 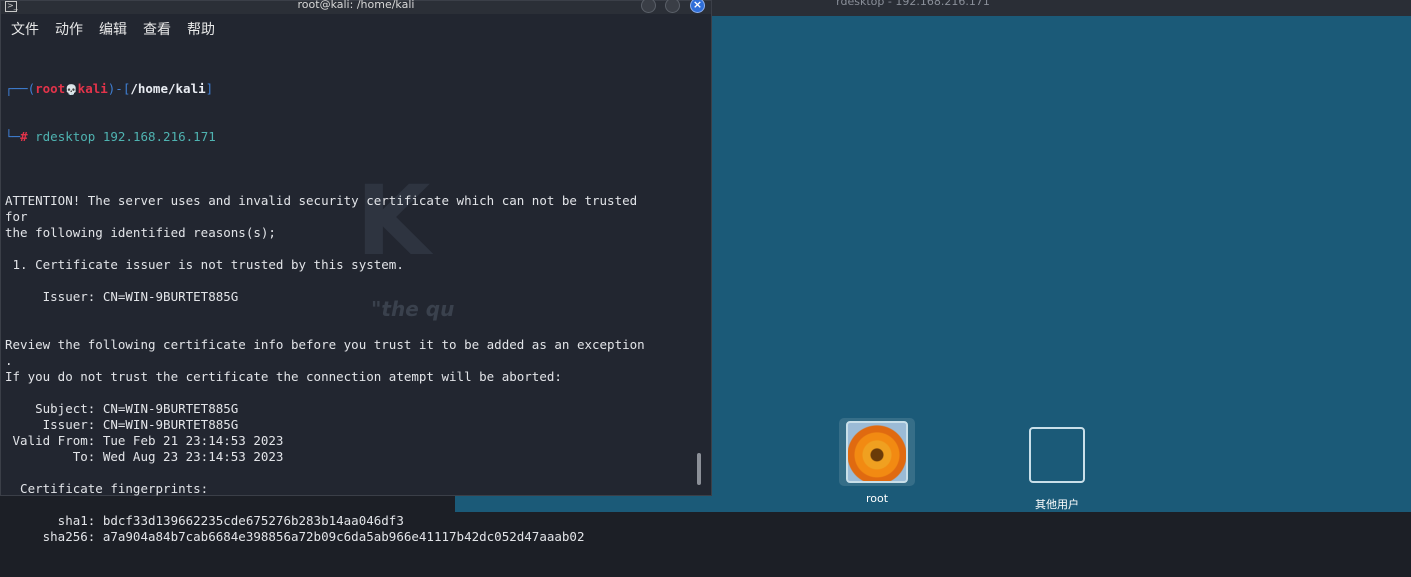 I want to click on output-line: Valid From: Tue Feb 21 23:14:53 2023, so click(x=144, y=440).